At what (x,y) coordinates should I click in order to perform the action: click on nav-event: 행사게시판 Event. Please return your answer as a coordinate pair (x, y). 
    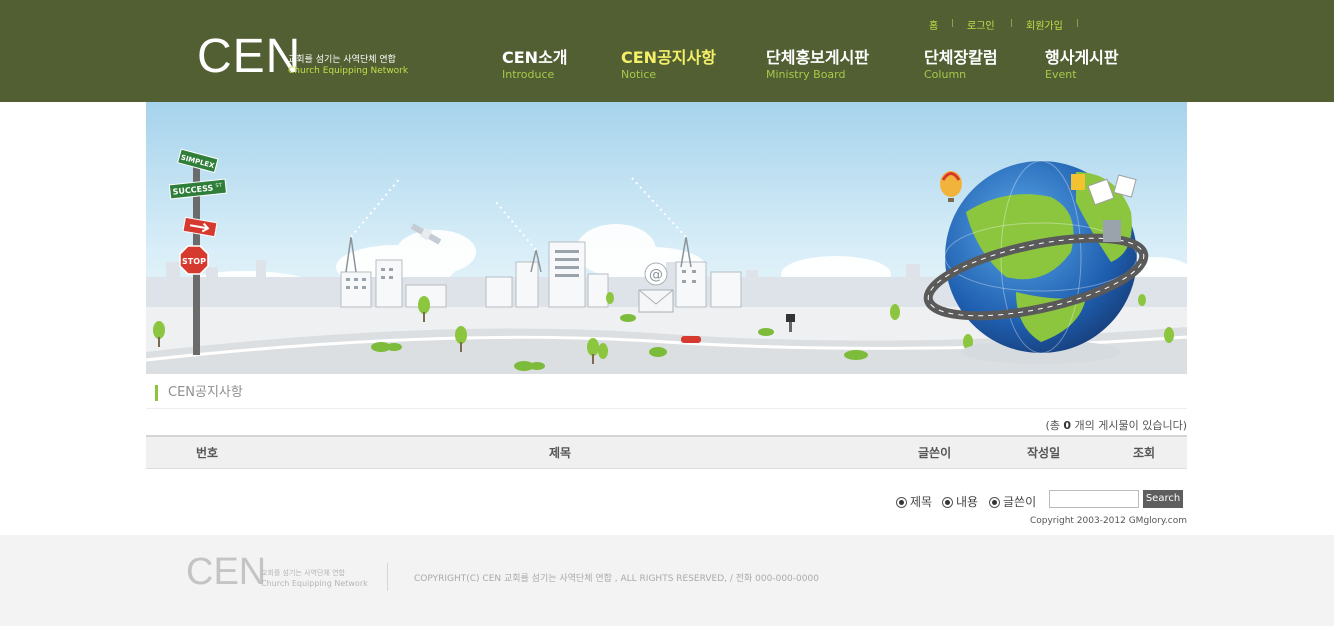
    Looking at the image, I should click on (1082, 65).